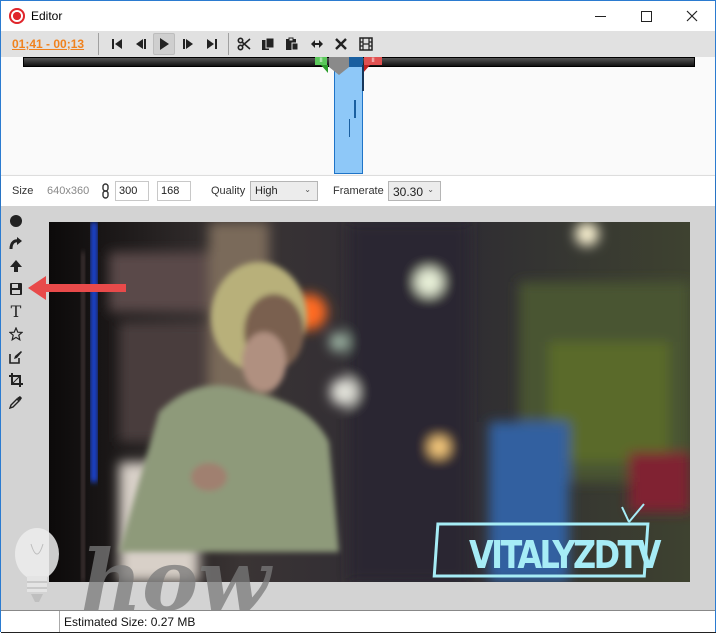 This screenshot has height=633, width=716. I want to click on edit-pencil-icon, so click(15, 357).